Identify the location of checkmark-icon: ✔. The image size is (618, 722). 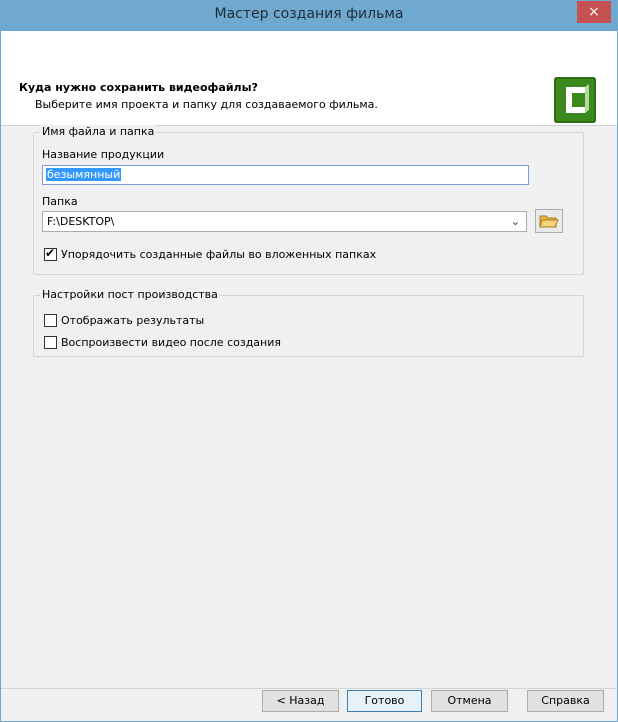
(50, 253).